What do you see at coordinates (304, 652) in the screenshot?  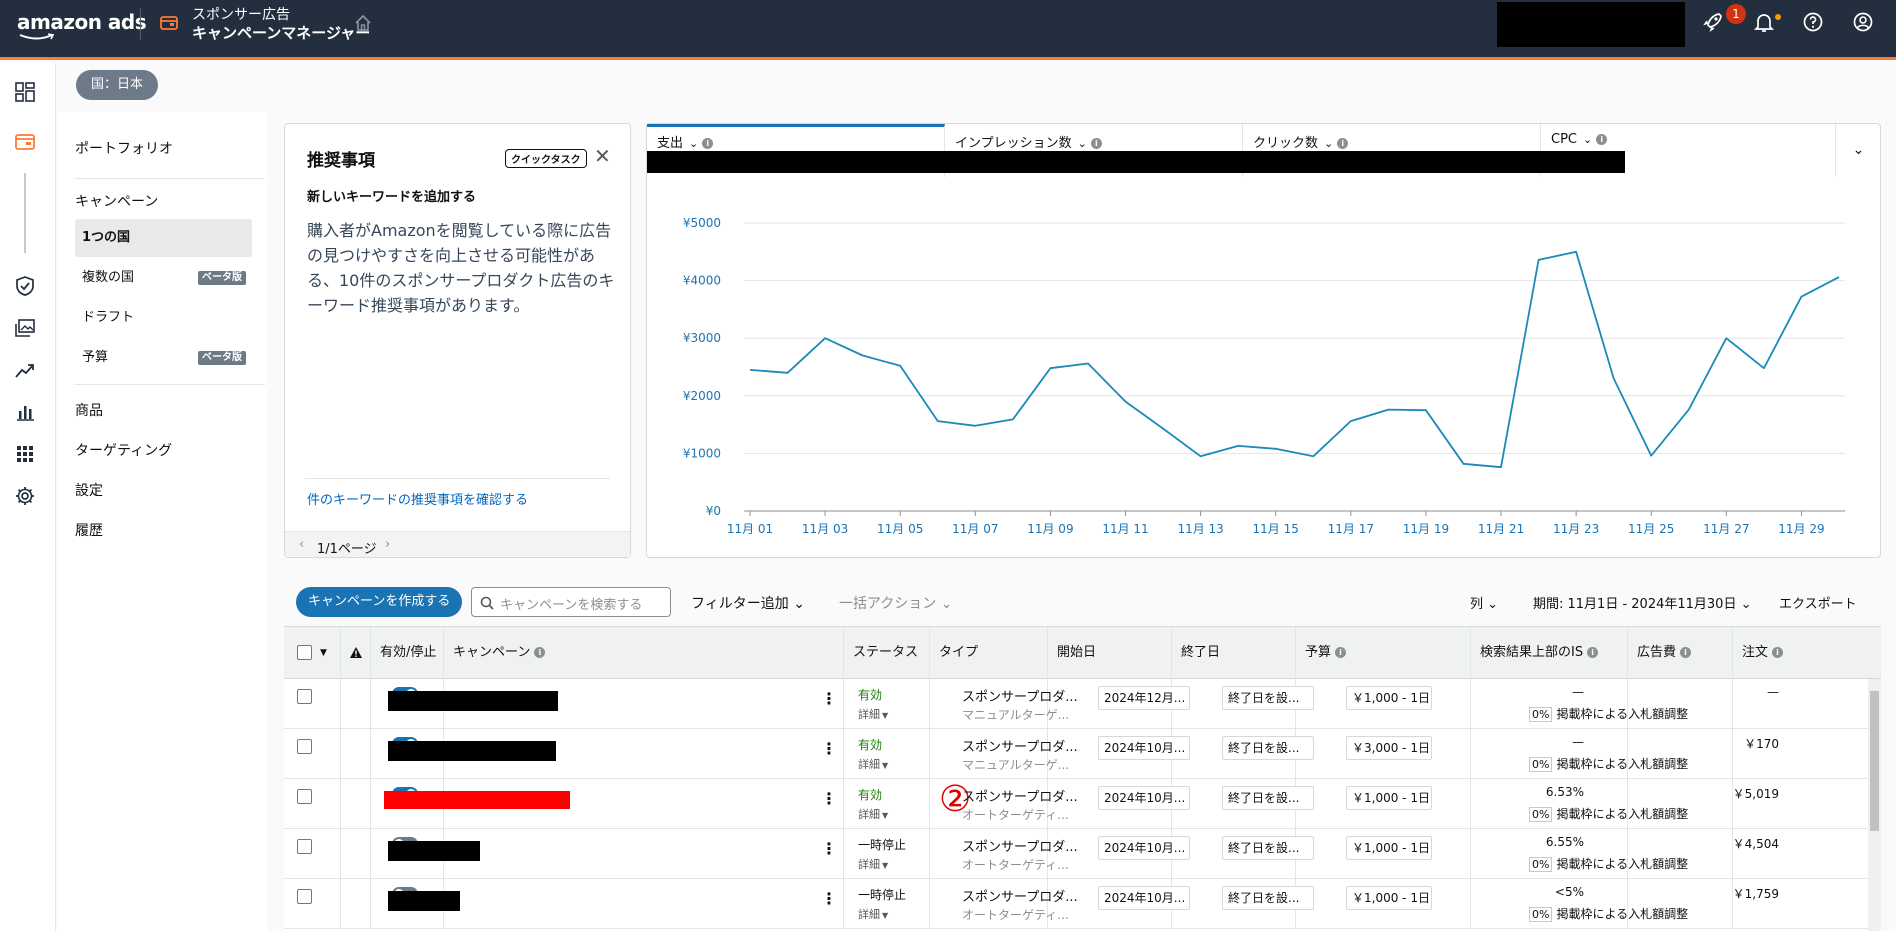 I see `select-all-checkbox` at bounding box center [304, 652].